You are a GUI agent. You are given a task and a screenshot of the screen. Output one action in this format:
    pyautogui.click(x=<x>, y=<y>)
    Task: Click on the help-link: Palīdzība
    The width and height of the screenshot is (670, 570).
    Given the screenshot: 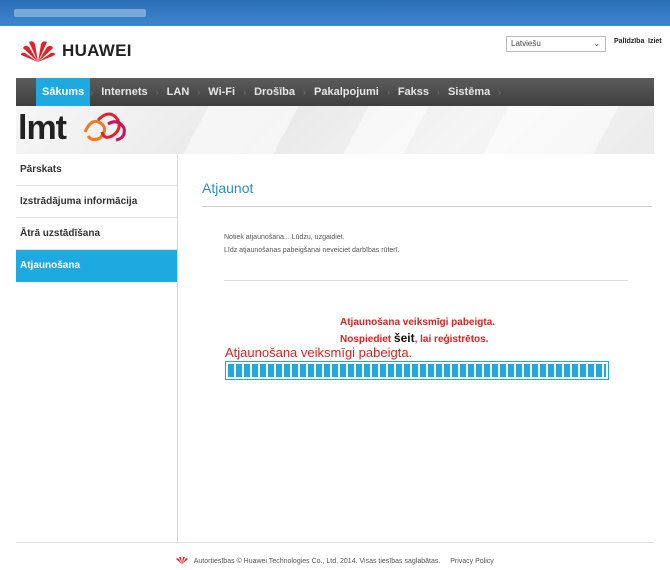 What is the action you would take?
    pyautogui.click(x=629, y=41)
    